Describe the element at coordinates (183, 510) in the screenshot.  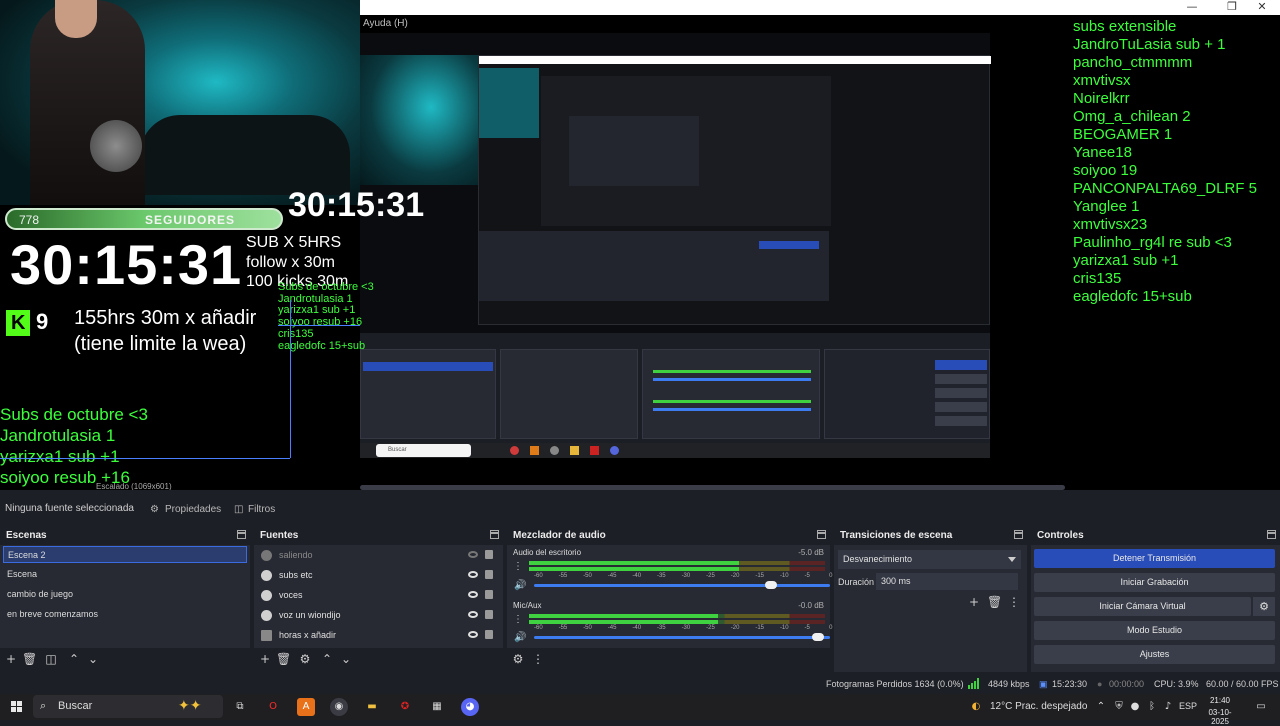
I see `properties-button: ⚙ Propiedades` at that location.